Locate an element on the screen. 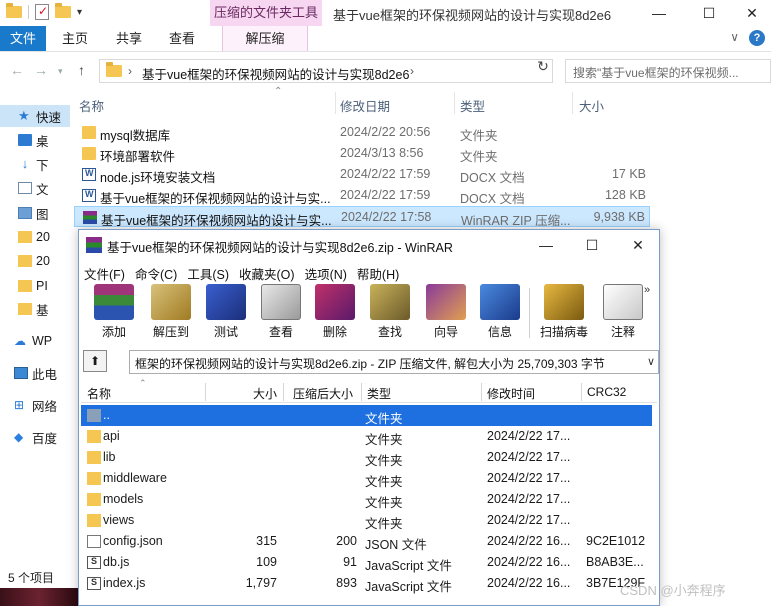  new-folder-icon is located at coordinates (63, 11).